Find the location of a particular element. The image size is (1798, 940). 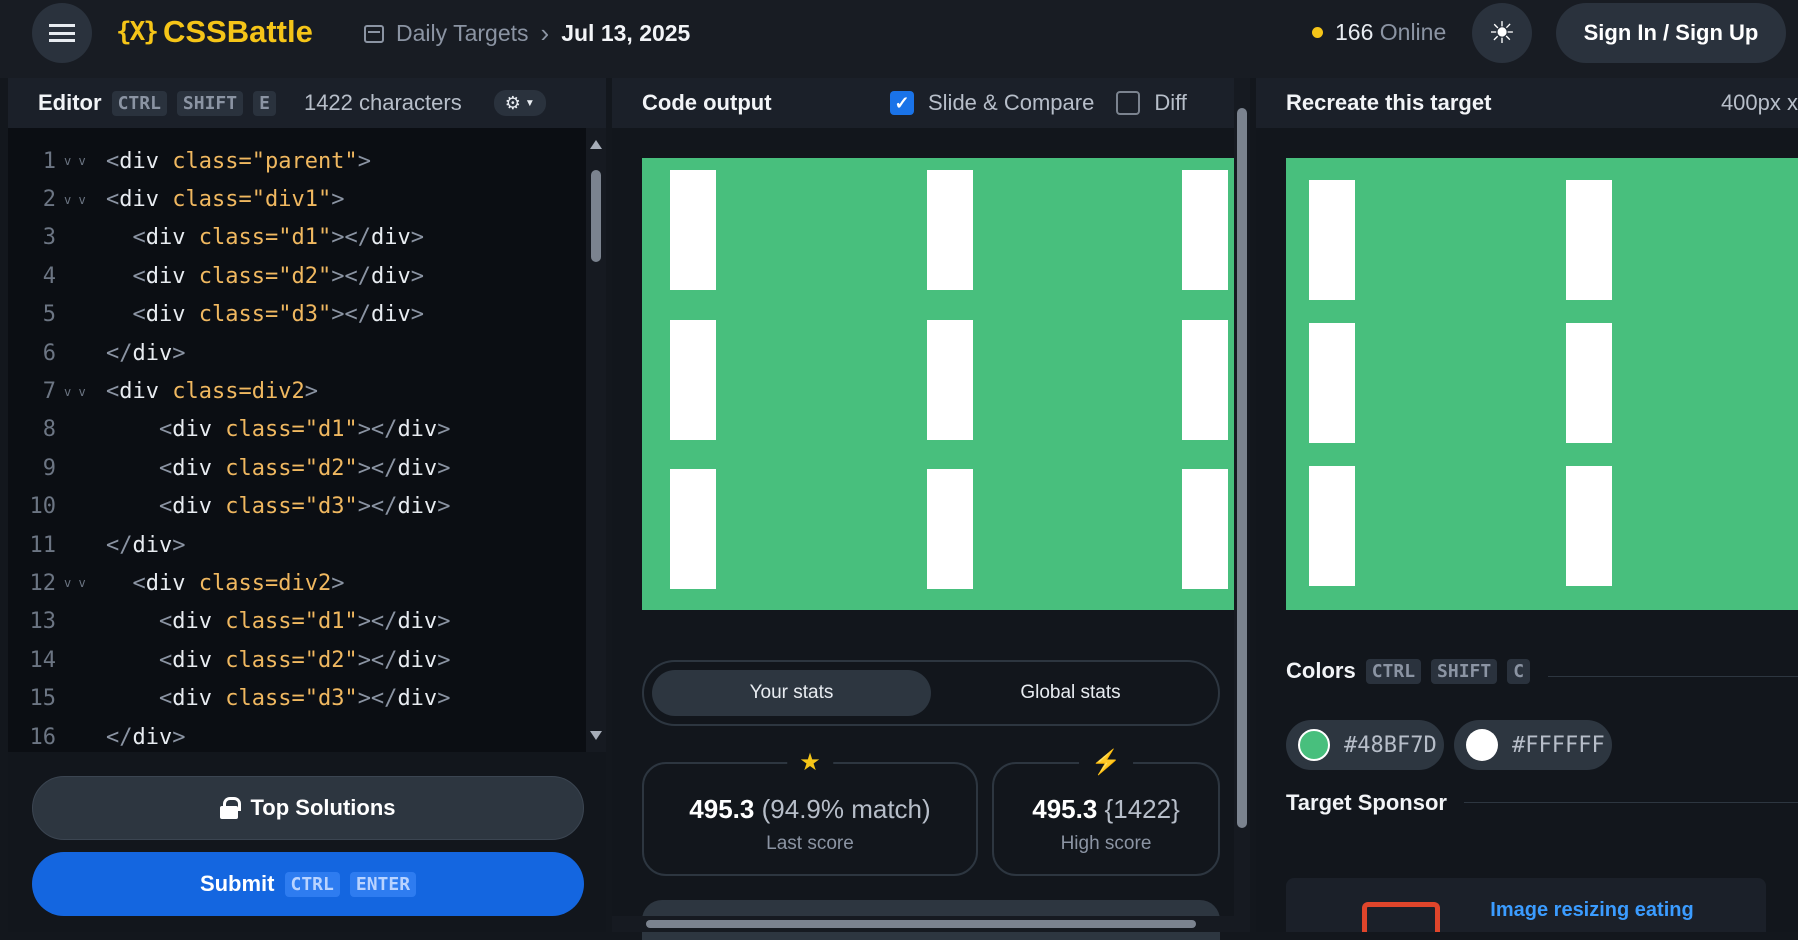

code-line: 1 v v <div class="parent"> is located at coordinates (296, 161).